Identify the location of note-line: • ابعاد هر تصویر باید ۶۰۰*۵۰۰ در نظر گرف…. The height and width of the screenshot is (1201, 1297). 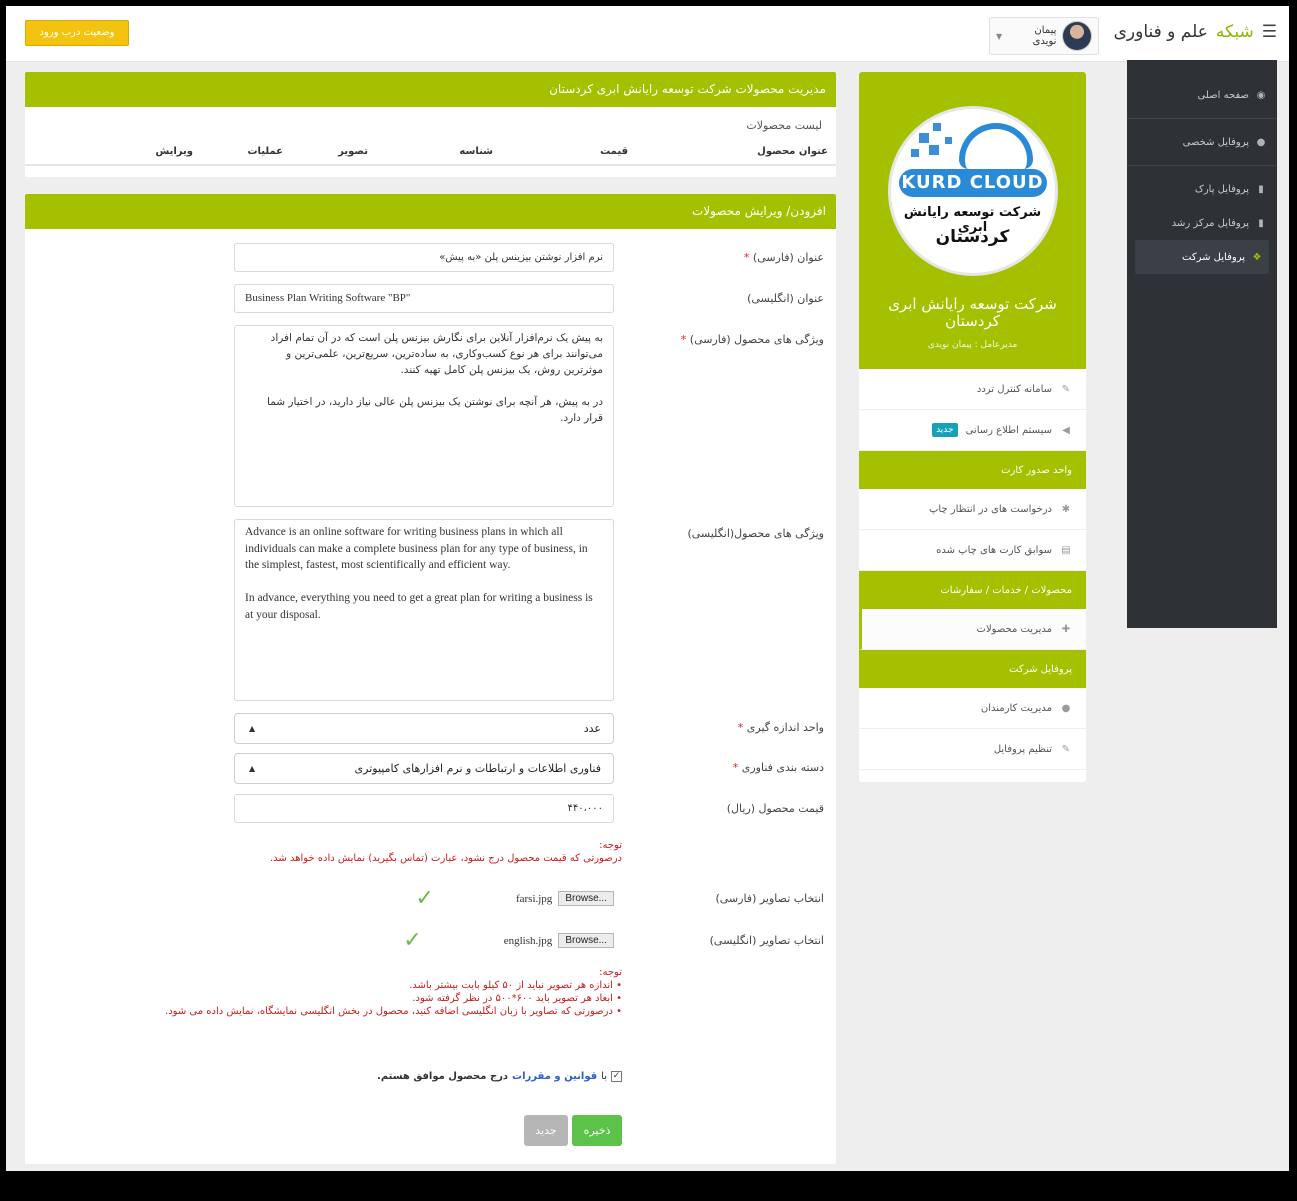
(517, 998).